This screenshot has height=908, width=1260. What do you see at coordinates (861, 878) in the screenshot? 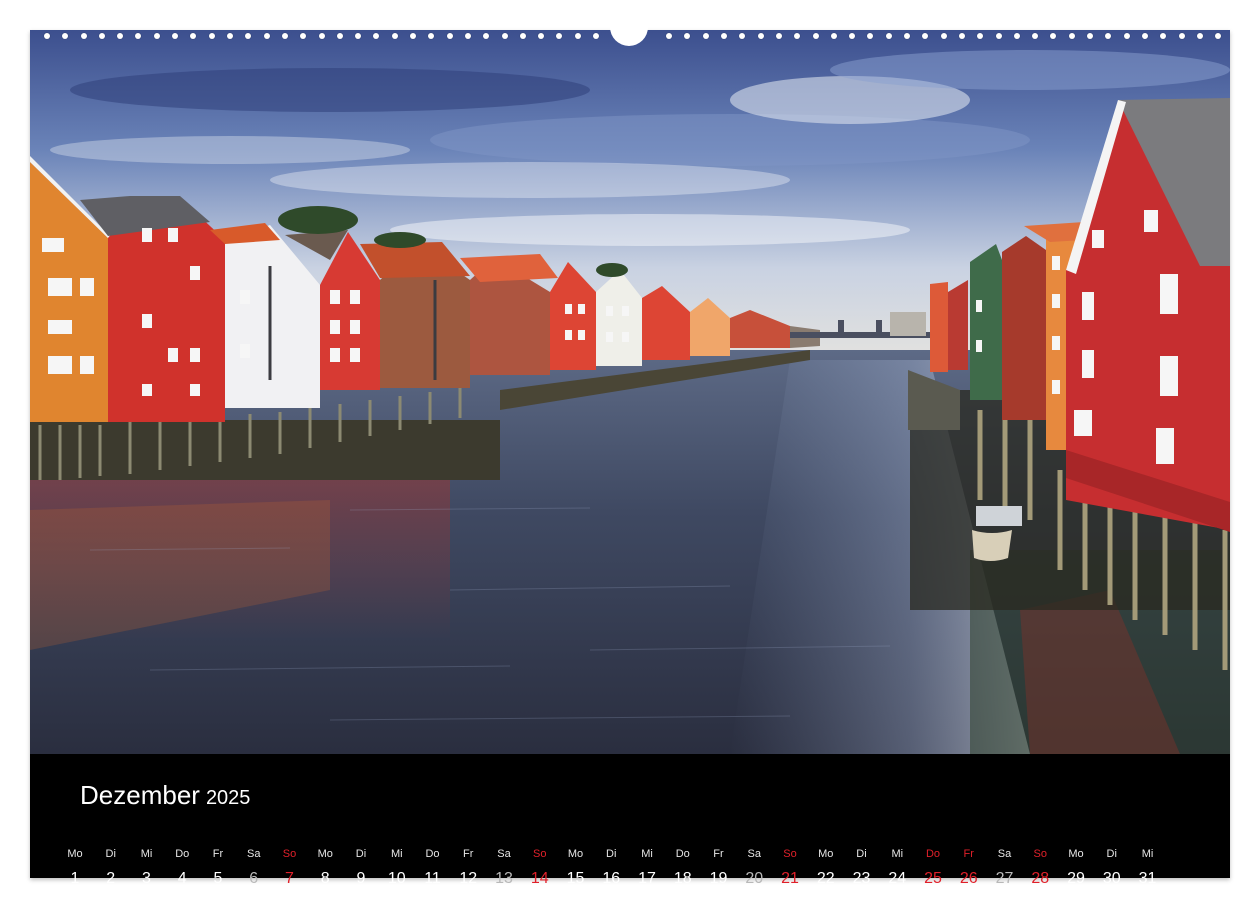
I see `day-number: 23` at bounding box center [861, 878].